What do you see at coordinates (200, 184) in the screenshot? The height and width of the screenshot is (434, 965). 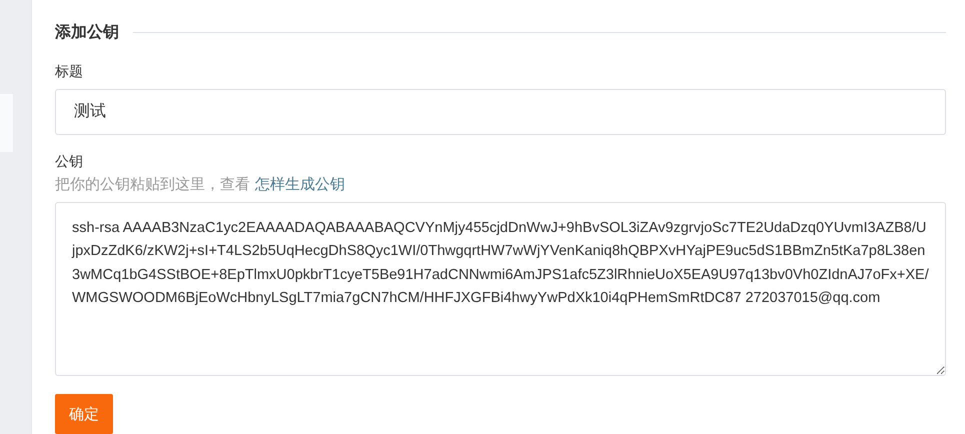 I see `hint-text: 把你的公钥粘贴到这里，查看 怎样生成公钥` at bounding box center [200, 184].